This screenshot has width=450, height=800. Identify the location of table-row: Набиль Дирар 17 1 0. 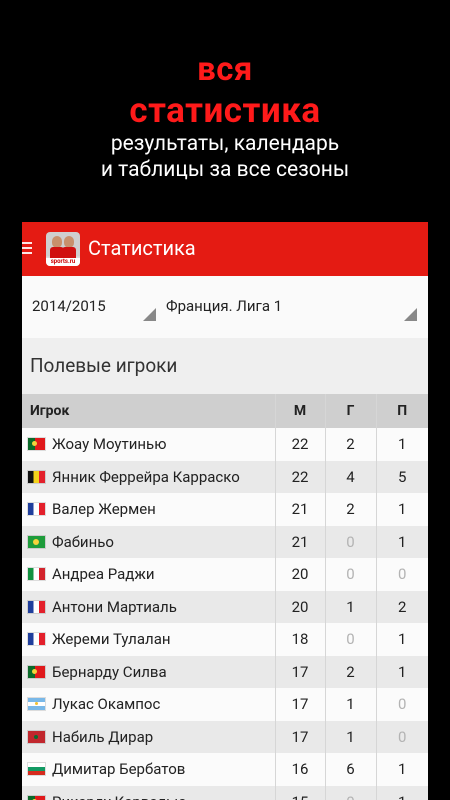
(225, 736).